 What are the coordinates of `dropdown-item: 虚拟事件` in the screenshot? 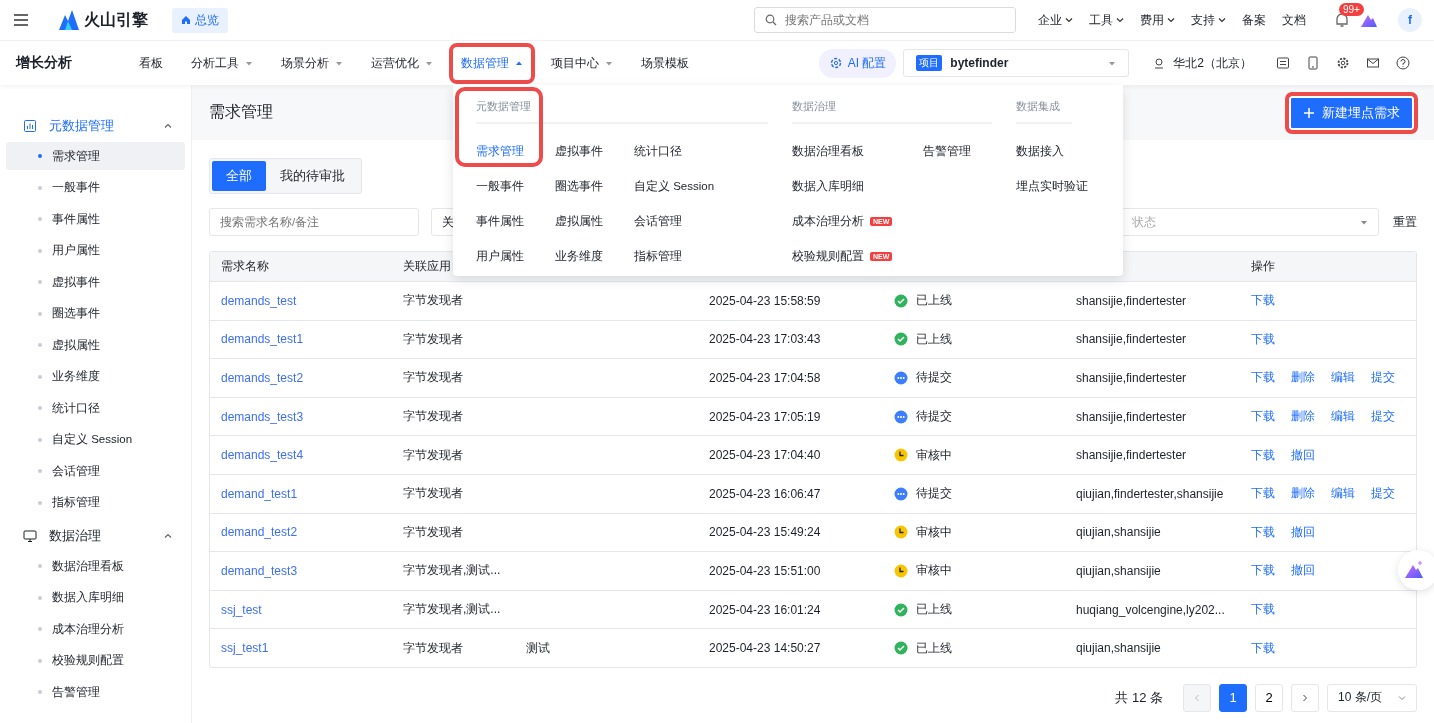 It's located at (594, 151).